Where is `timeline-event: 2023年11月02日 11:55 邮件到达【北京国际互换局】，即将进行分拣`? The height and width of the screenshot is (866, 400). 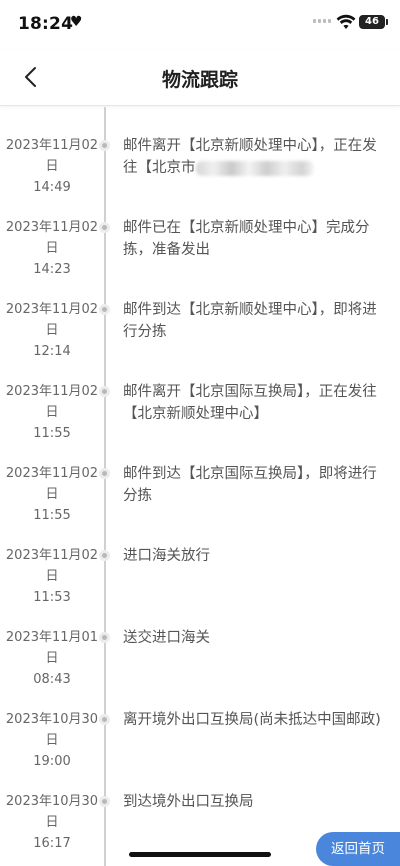
timeline-event: 2023年11月02日 11:55 邮件到达【北京国际互换局】，即将进行分拣 is located at coordinates (200, 479).